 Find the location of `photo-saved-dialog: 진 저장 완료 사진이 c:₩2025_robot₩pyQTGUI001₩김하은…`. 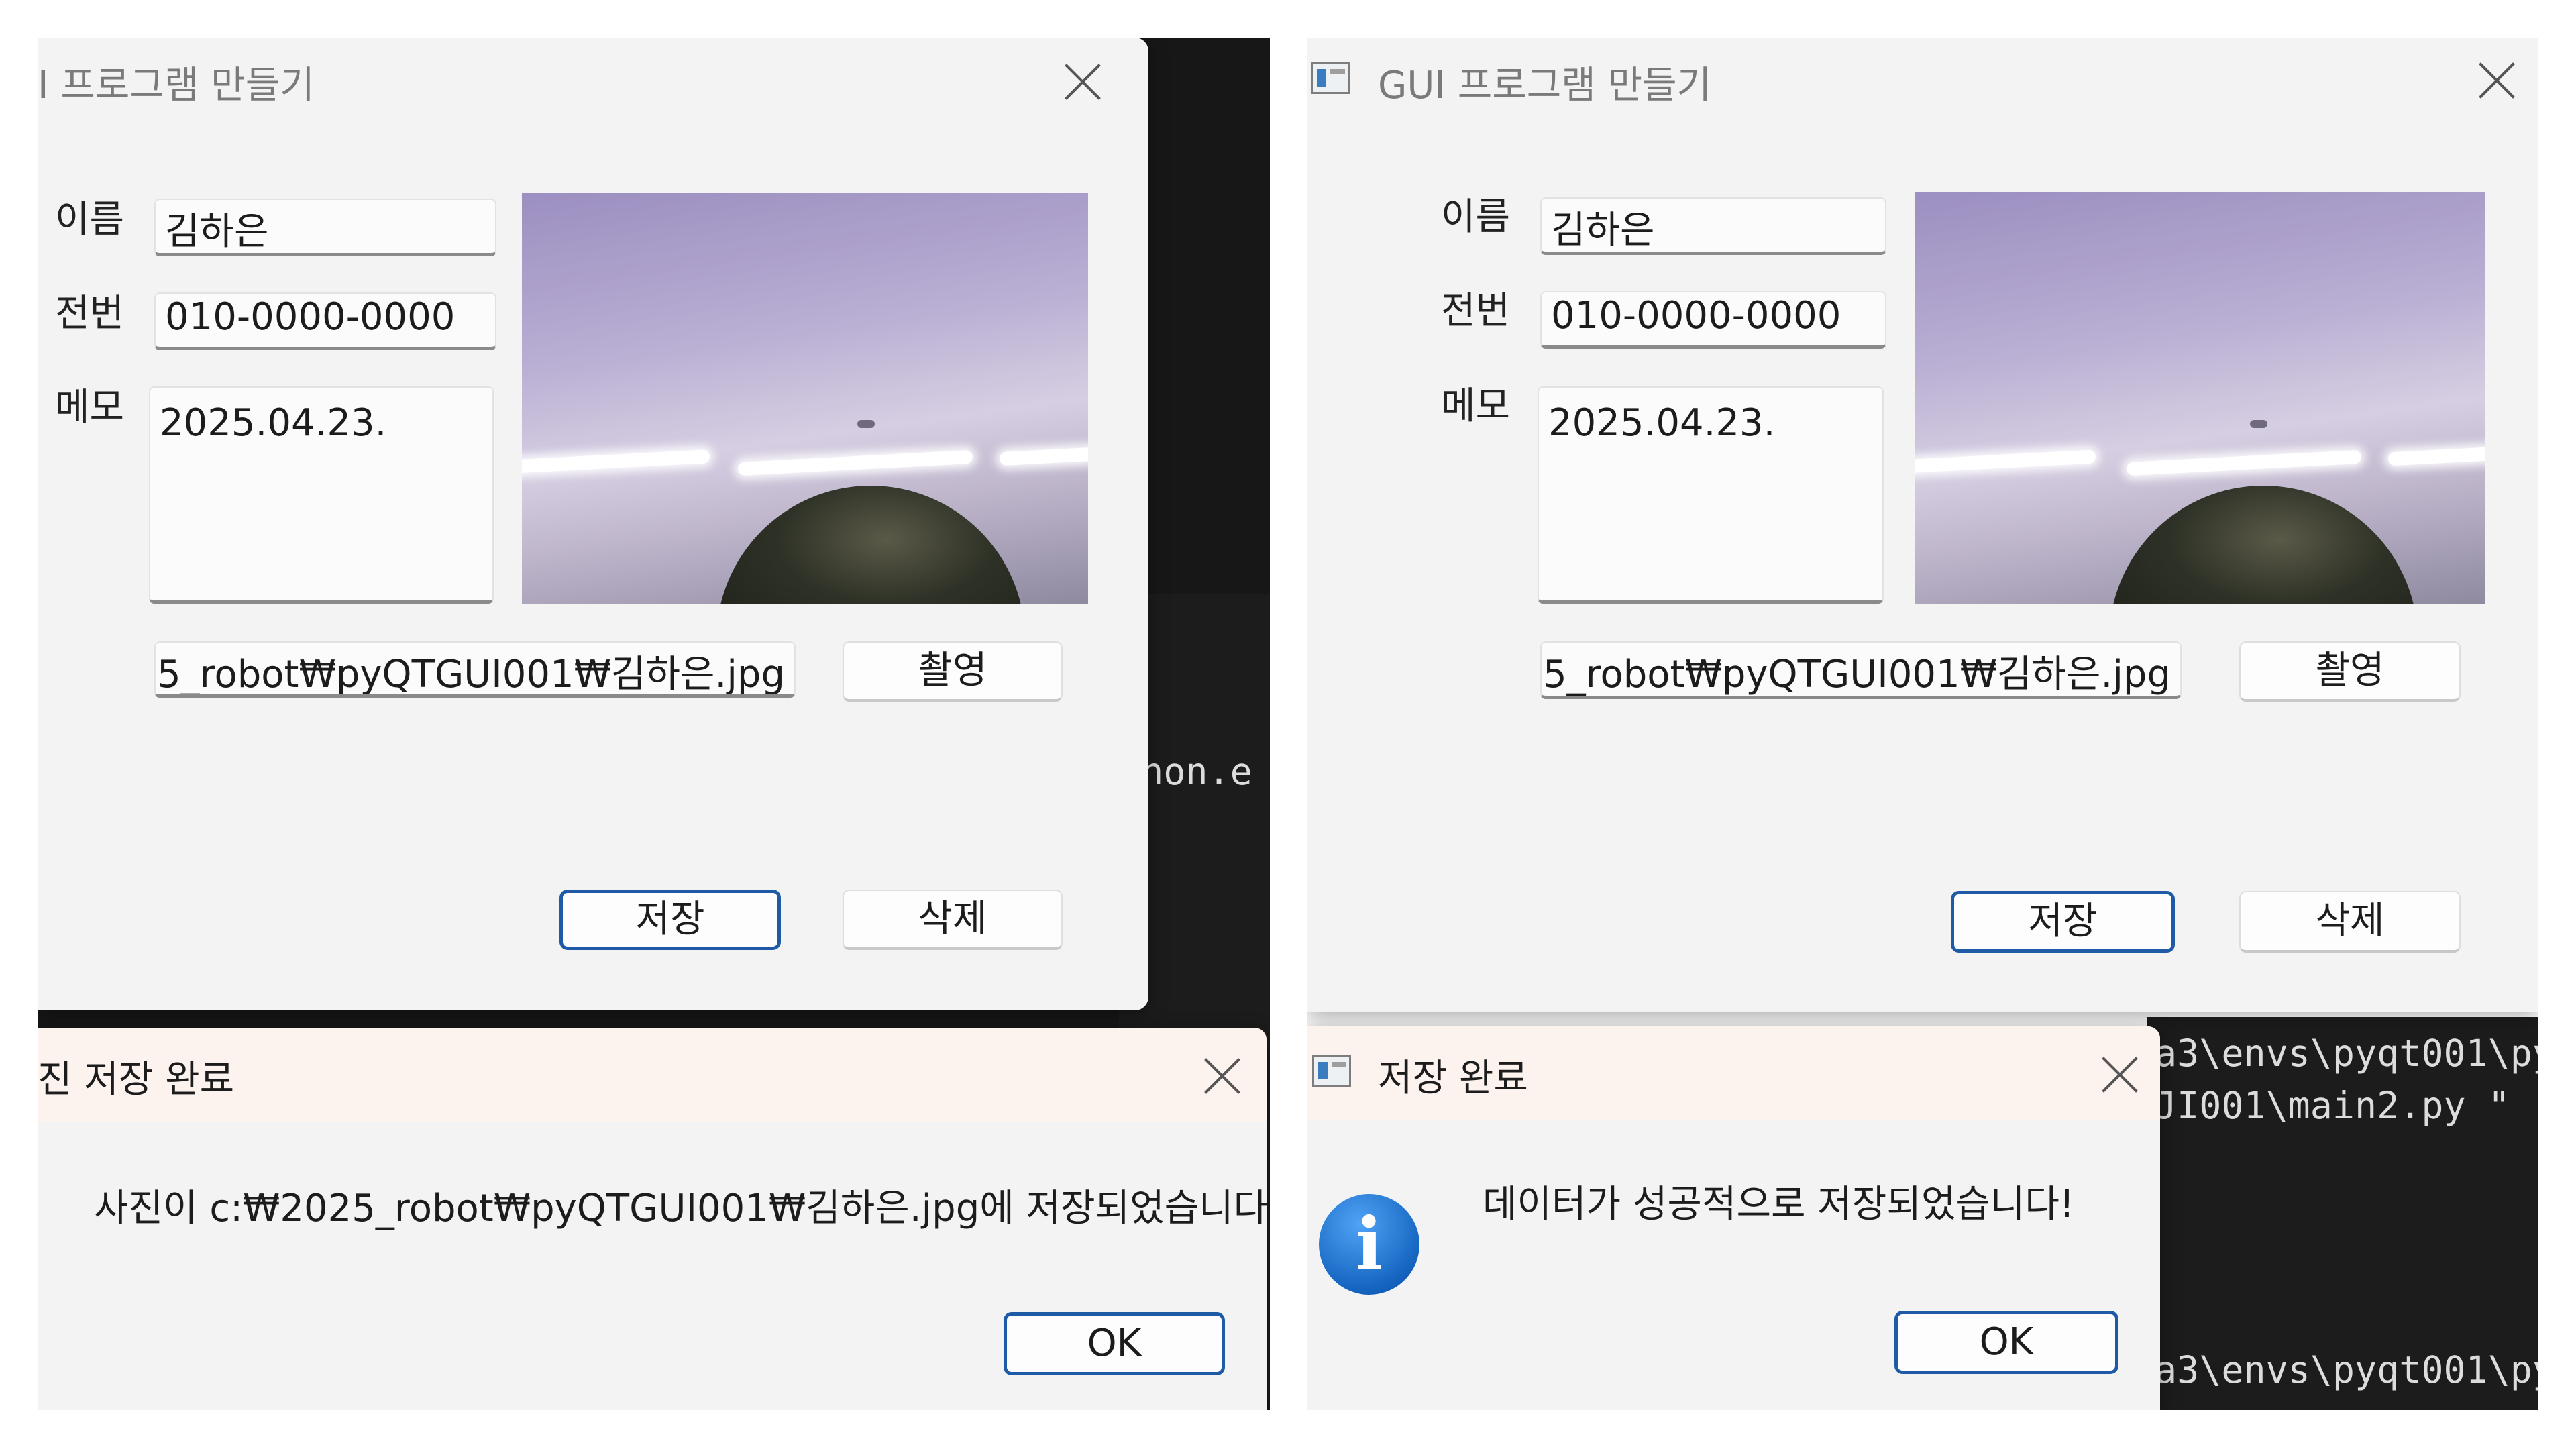

photo-saved-dialog: 진 저장 완료 사진이 c:₩2025_robot₩pyQTGUI001₩김하은… is located at coordinates (652, 1219).